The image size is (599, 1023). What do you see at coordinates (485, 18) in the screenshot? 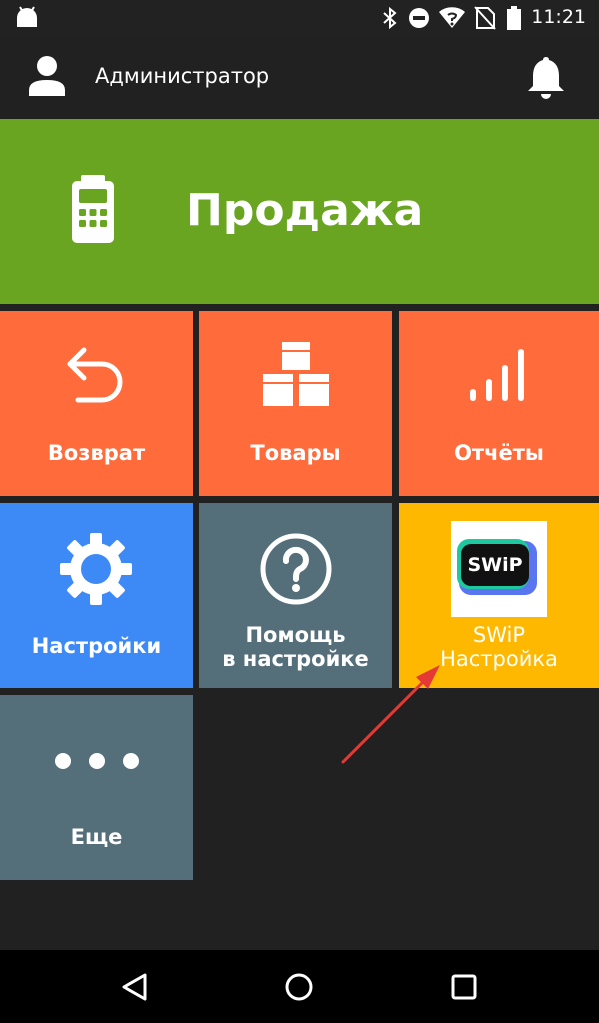
I see `no-sim-icon` at bounding box center [485, 18].